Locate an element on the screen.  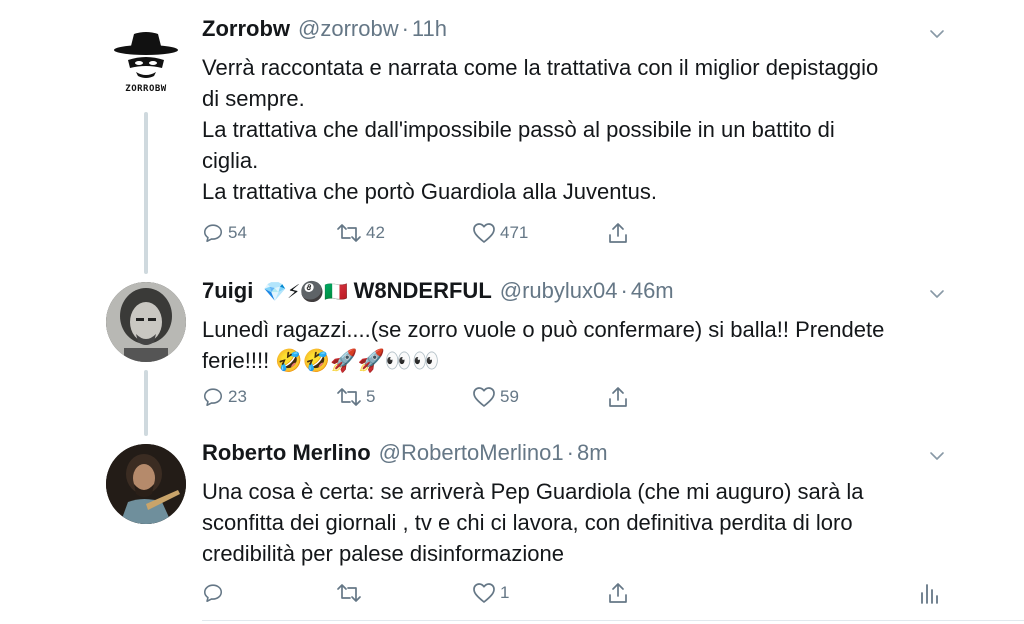
tweet-text-line: ferie!!!! 🤣🤣🚀🚀👀👀 is located at coordinates (321, 360).